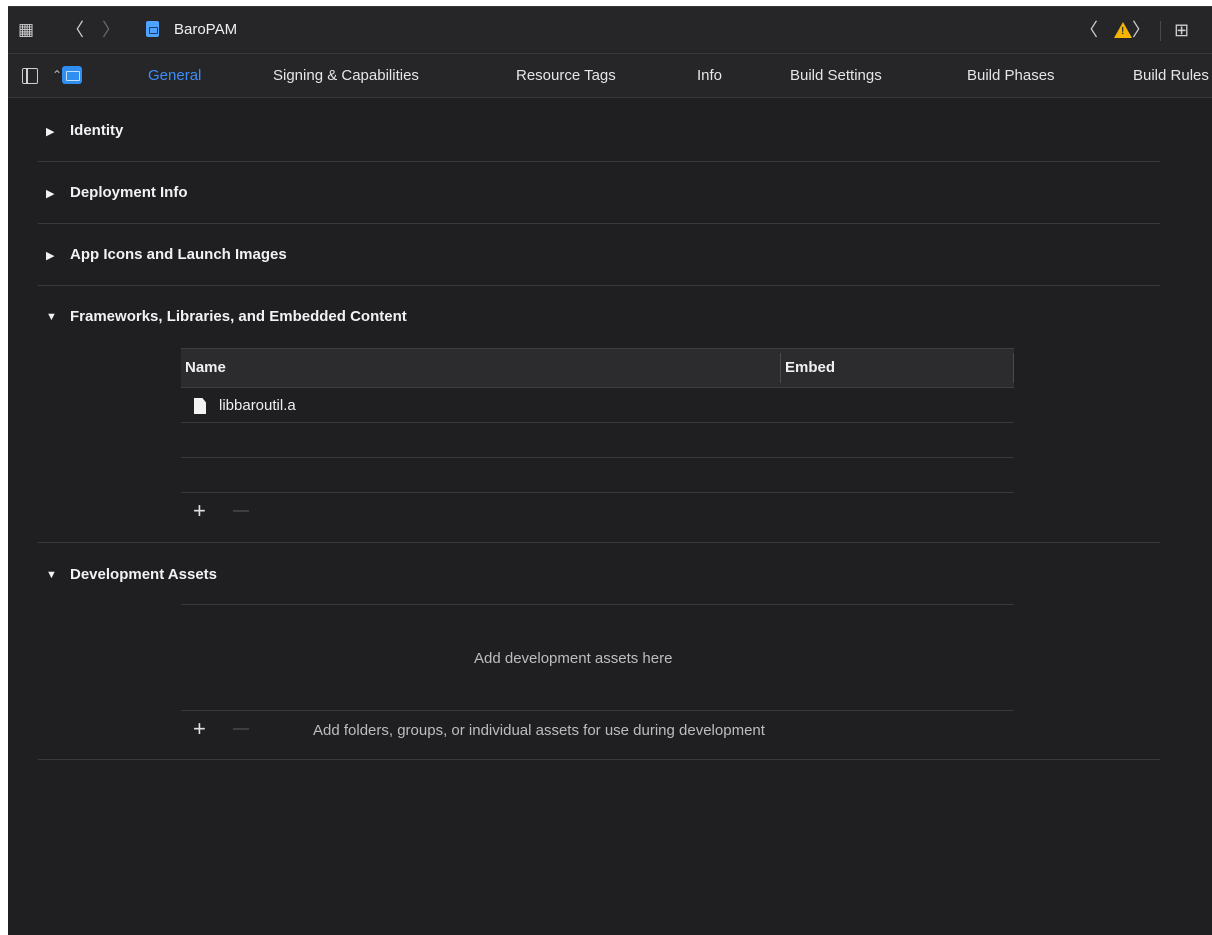 The height and width of the screenshot is (935, 1212). I want to click on jump-bar: ▦ 〈 〉 BaroPAM 〈 ! 〉 ⊞, so click(610, 30).